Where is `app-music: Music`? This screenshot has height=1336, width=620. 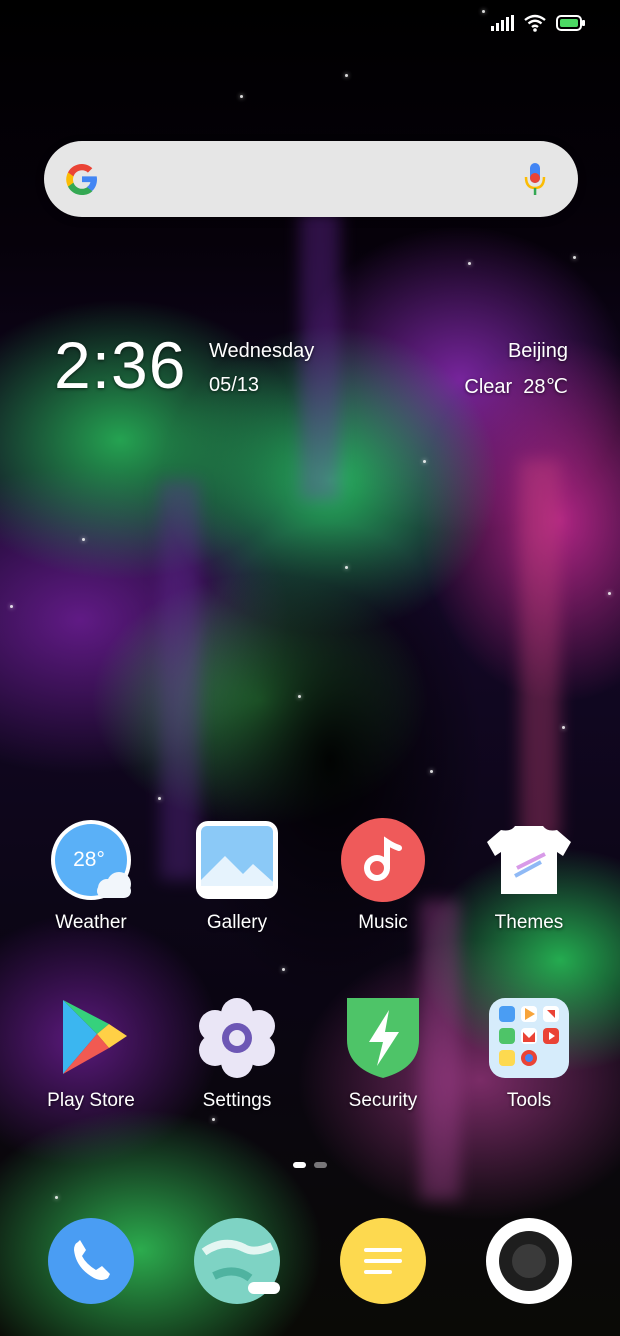
app-music: Music is located at coordinates (383, 883).